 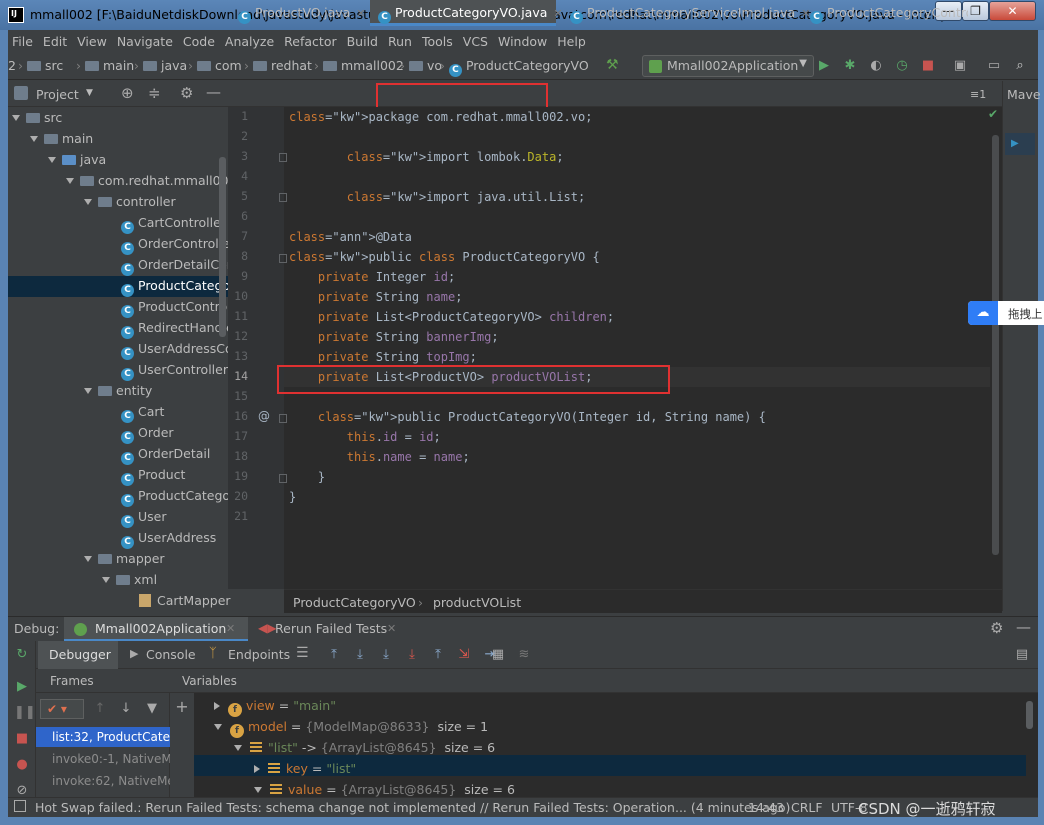 I want to click on trace-icon: ≋, so click(x=524, y=655).